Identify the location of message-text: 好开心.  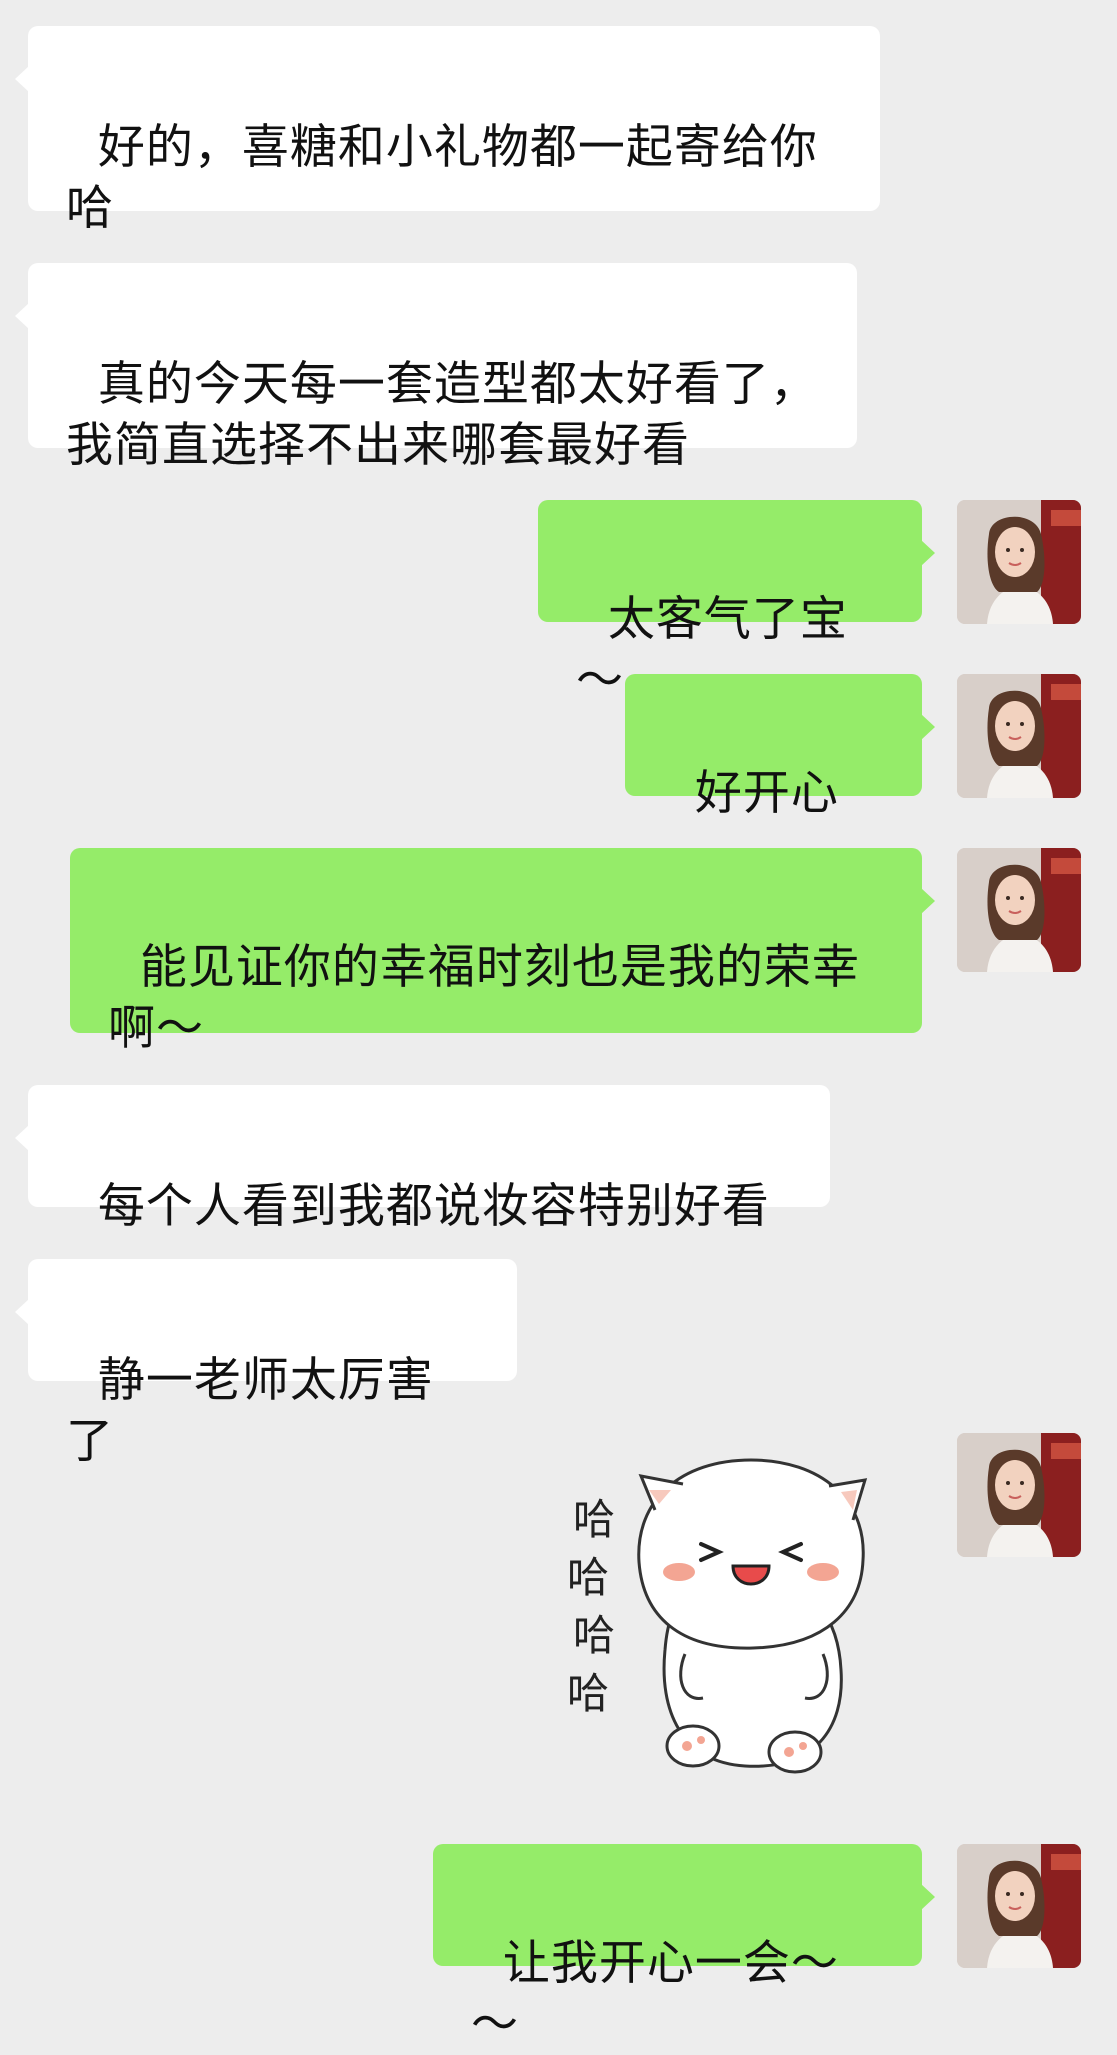
(766, 793).